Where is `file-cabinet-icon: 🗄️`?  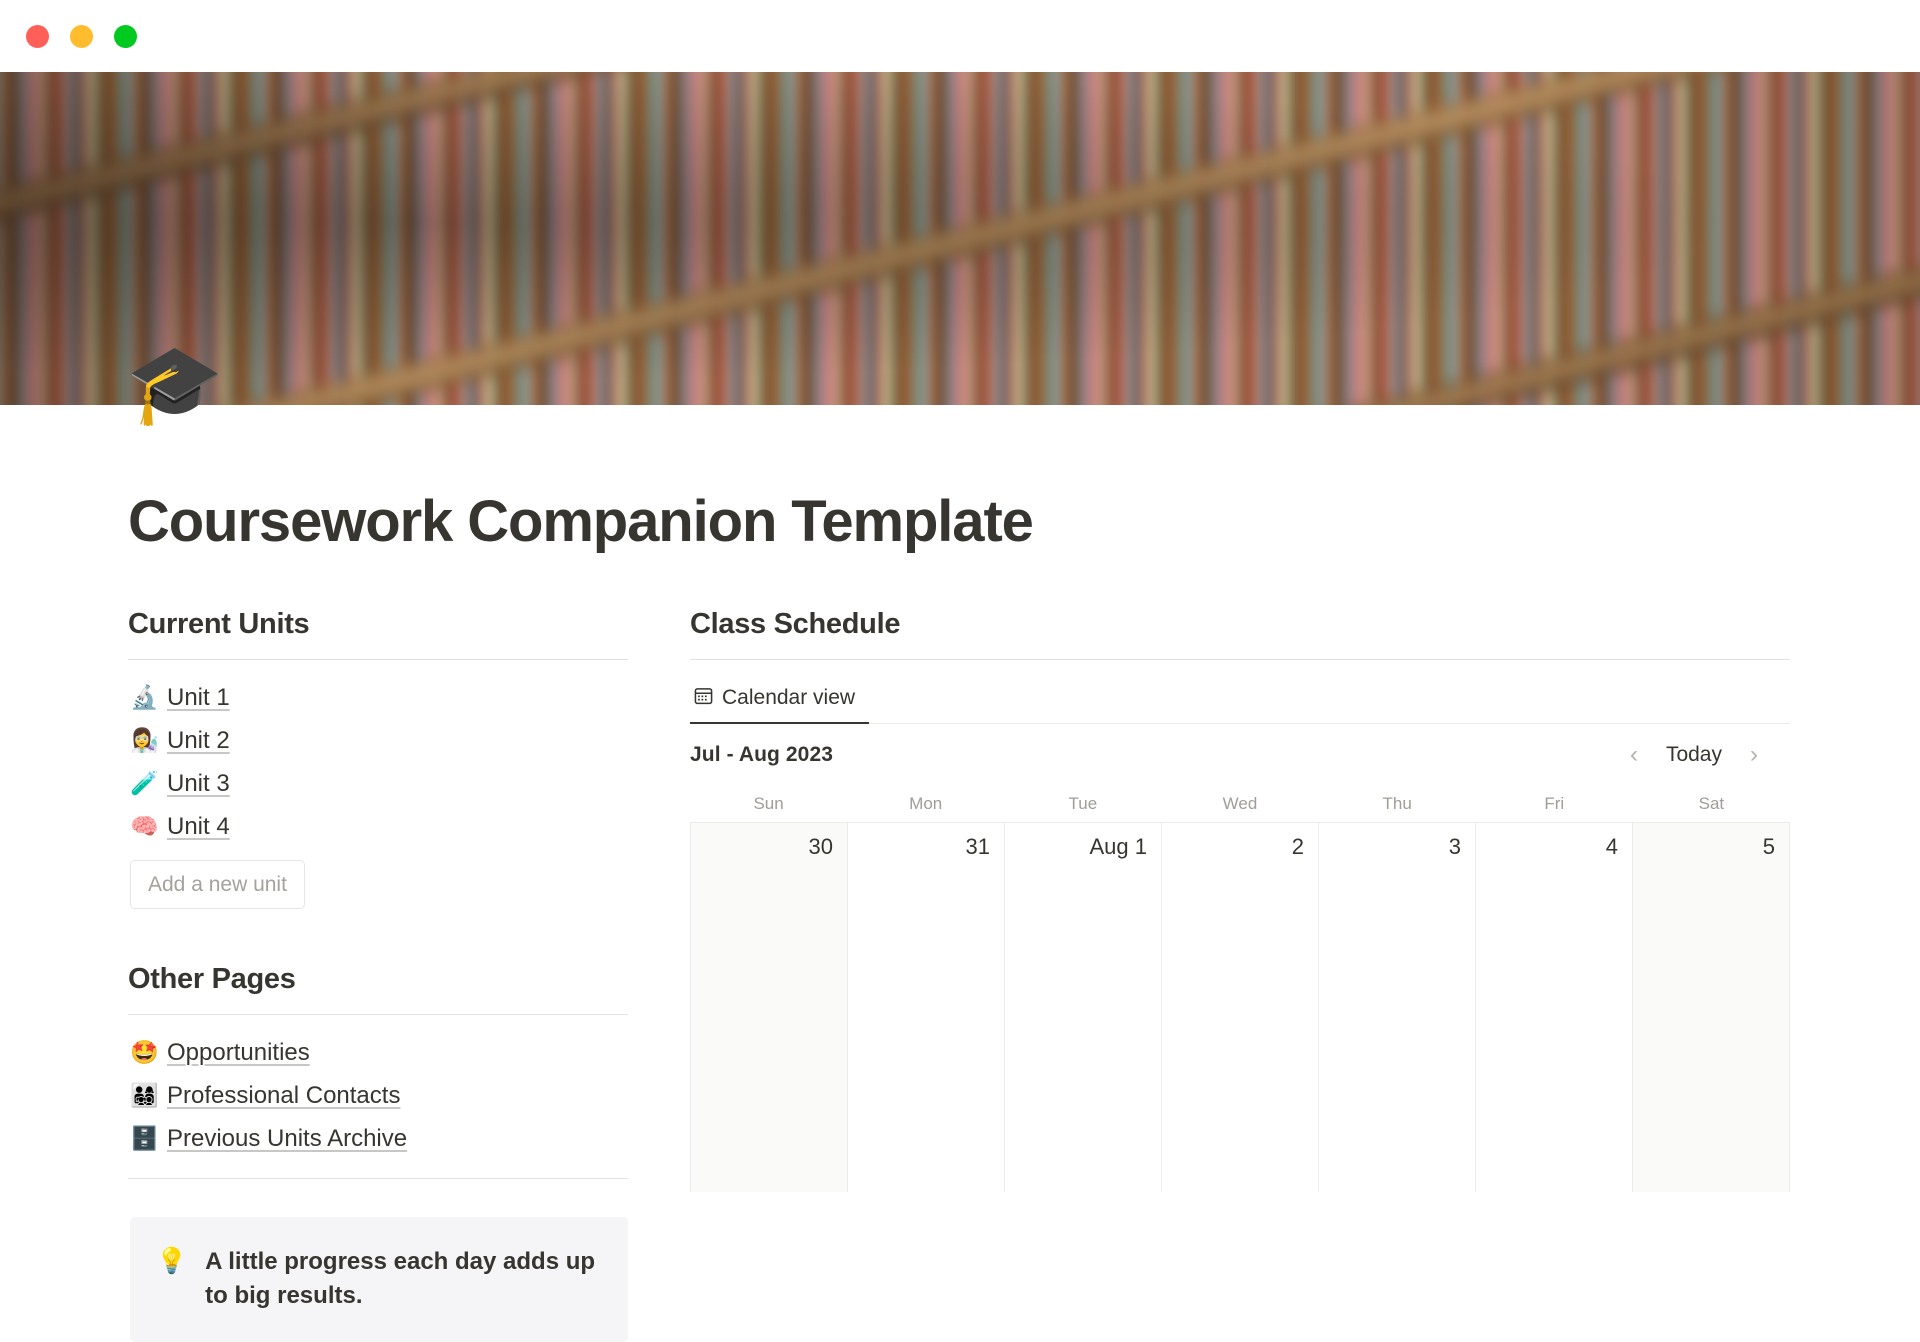 file-cabinet-icon: 🗄️ is located at coordinates (144, 1138).